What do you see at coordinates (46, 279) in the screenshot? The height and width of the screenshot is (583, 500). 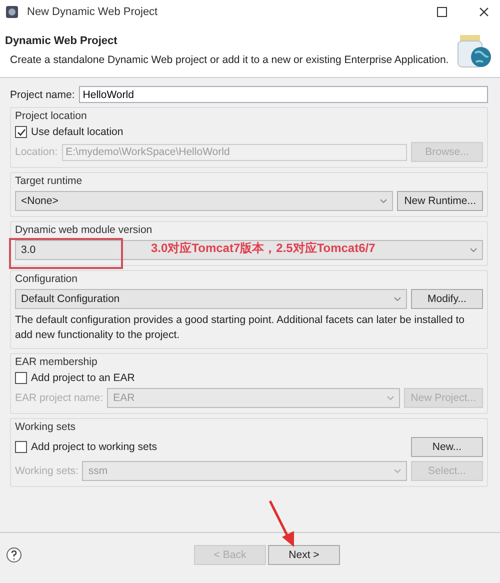 I see `group-title: Configuration` at bounding box center [46, 279].